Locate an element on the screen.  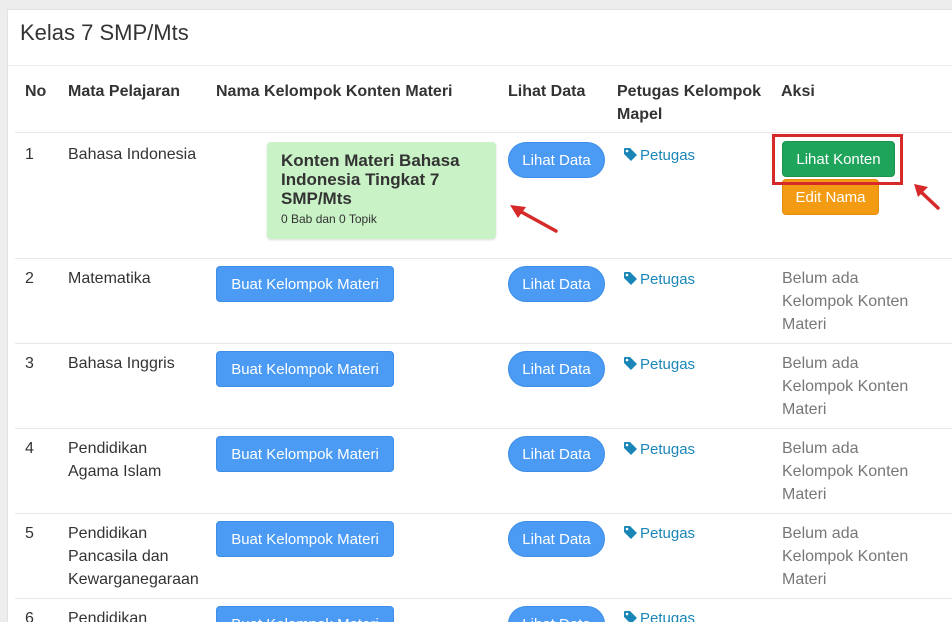
header-petugas: Petugas Kelompok Mapel is located at coordinates (689, 103).